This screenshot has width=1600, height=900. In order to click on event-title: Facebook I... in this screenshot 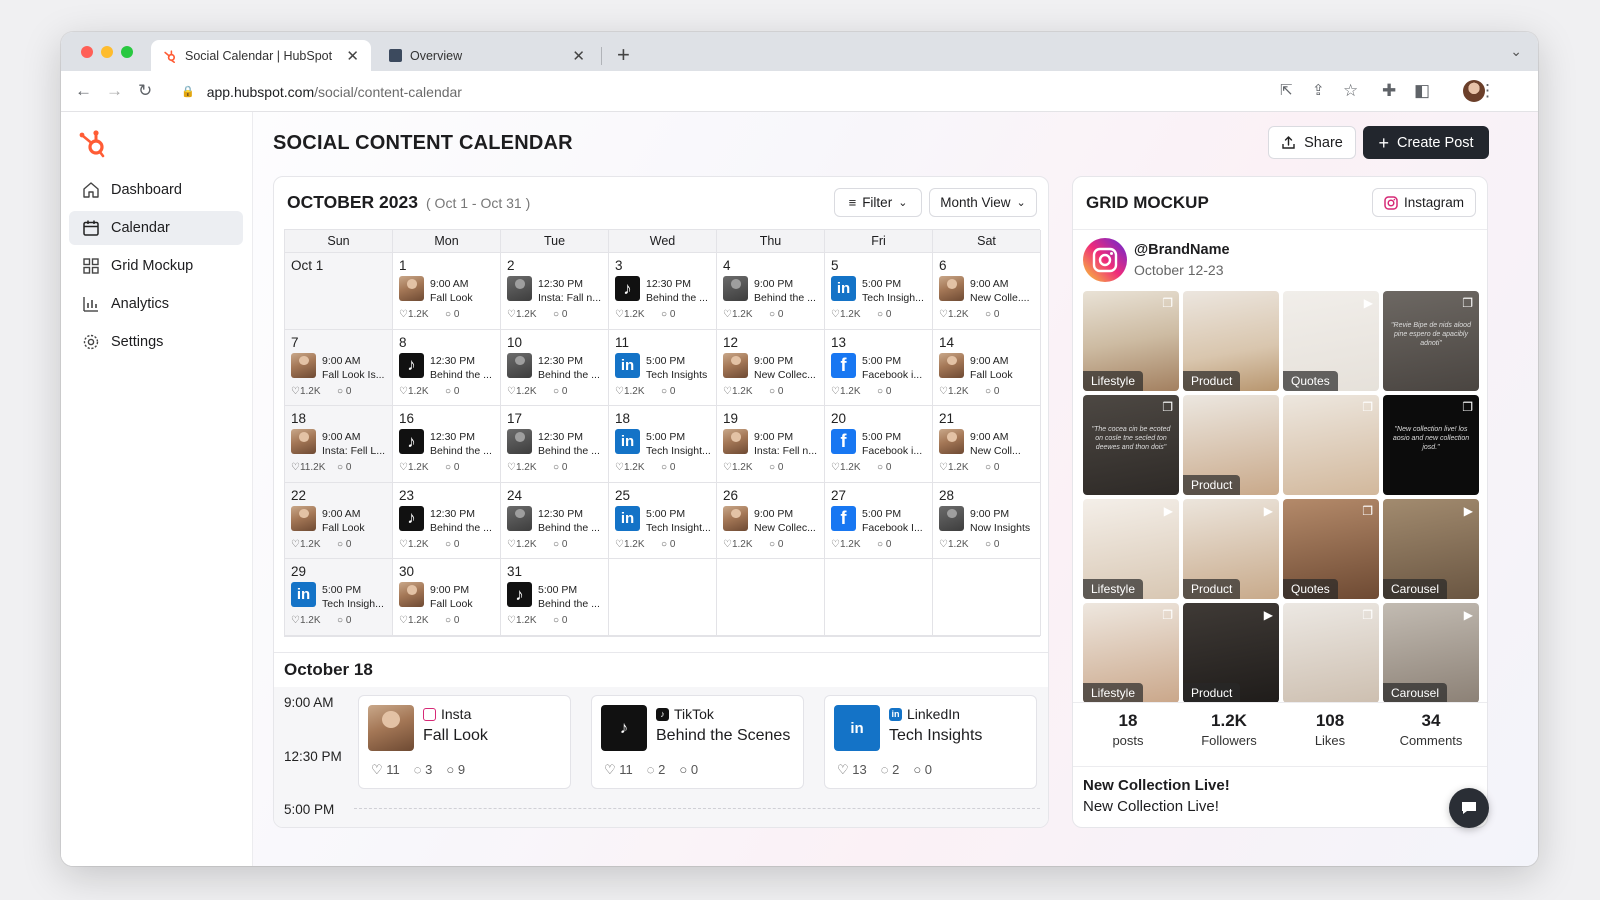, I will do `click(896, 528)`.